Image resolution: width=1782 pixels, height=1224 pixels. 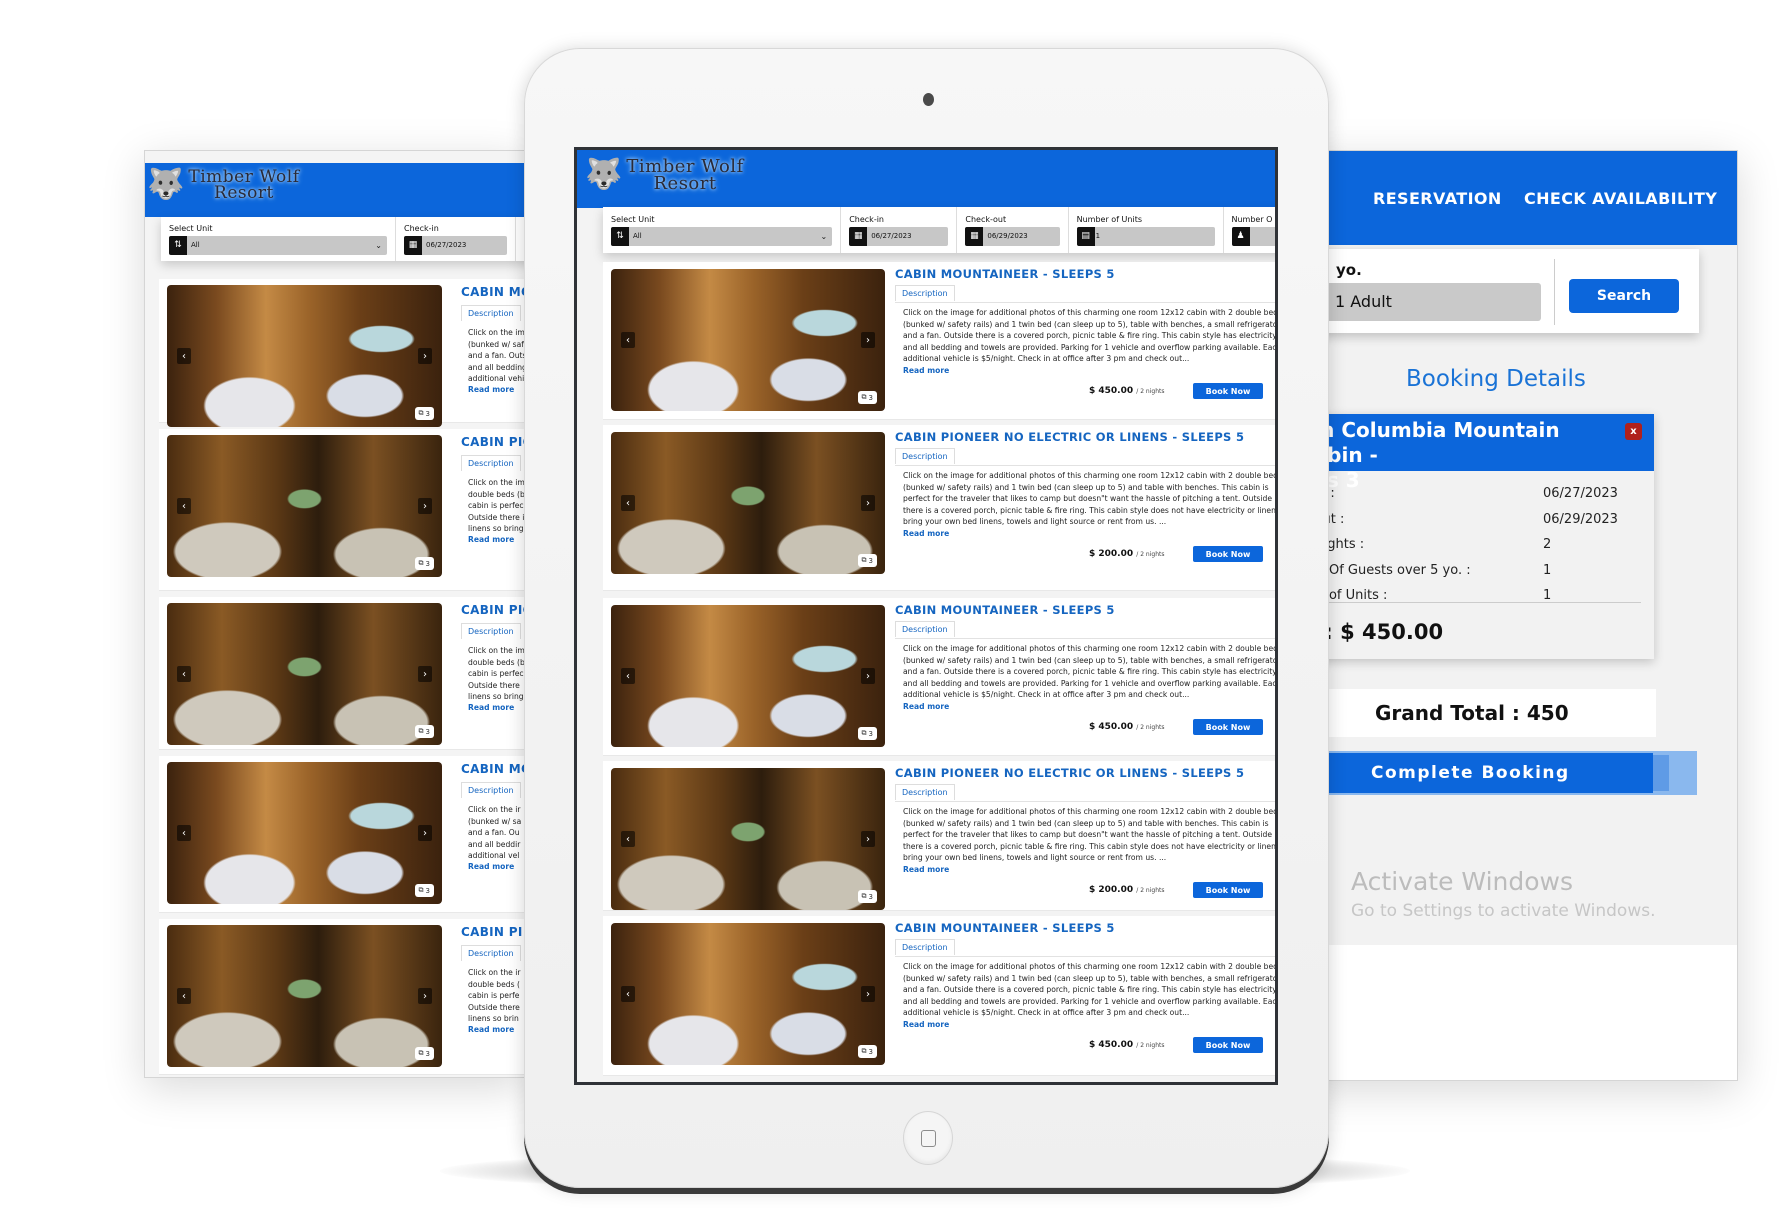 I want to click on units-input: ▤ 1, so click(x=1145, y=236).